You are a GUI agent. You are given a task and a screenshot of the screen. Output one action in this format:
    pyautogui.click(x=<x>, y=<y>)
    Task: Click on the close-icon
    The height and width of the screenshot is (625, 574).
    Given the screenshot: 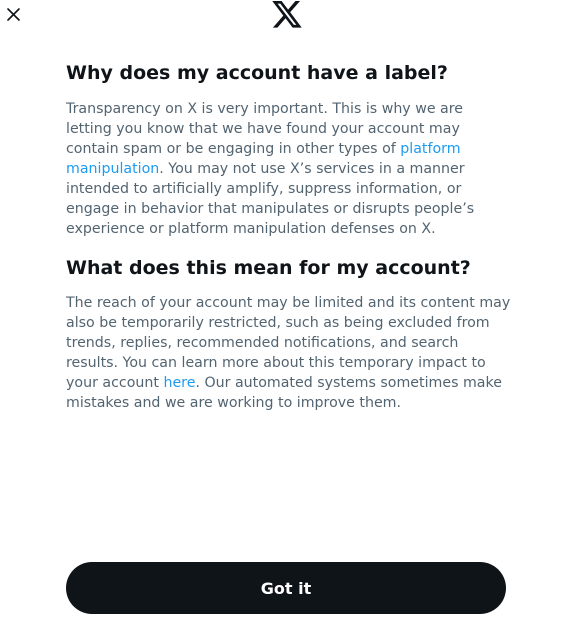 What is the action you would take?
    pyautogui.click(x=13, y=14)
    